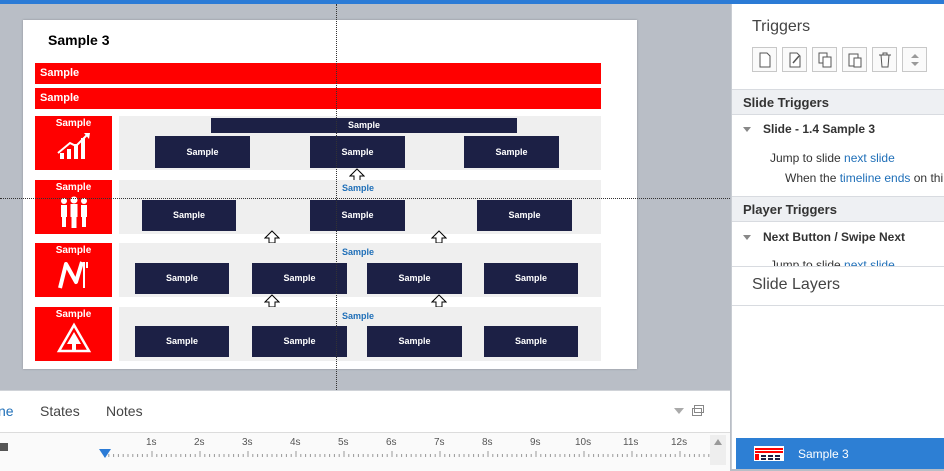  I want to click on row-2-box-1: Sample, so click(189, 215).